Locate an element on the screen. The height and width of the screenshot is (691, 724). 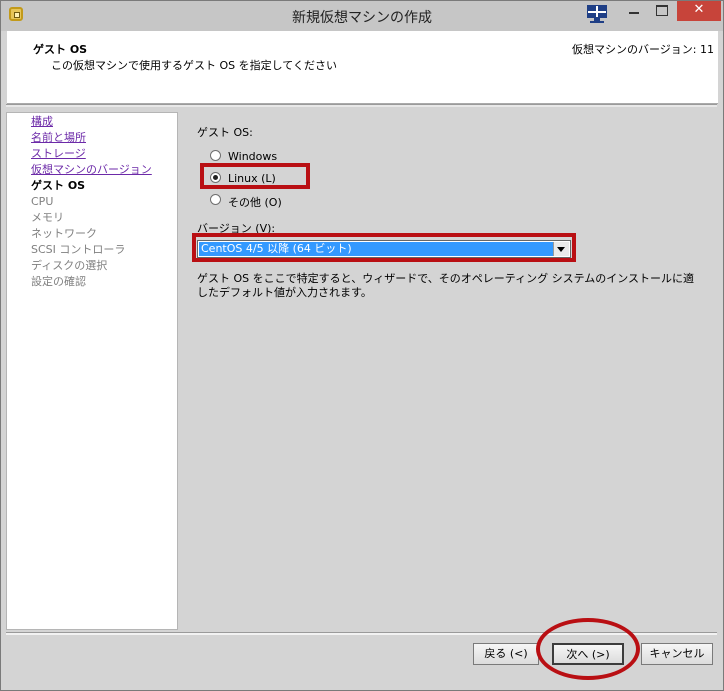
page-title: ゲスト OS is located at coordinates (60, 49).